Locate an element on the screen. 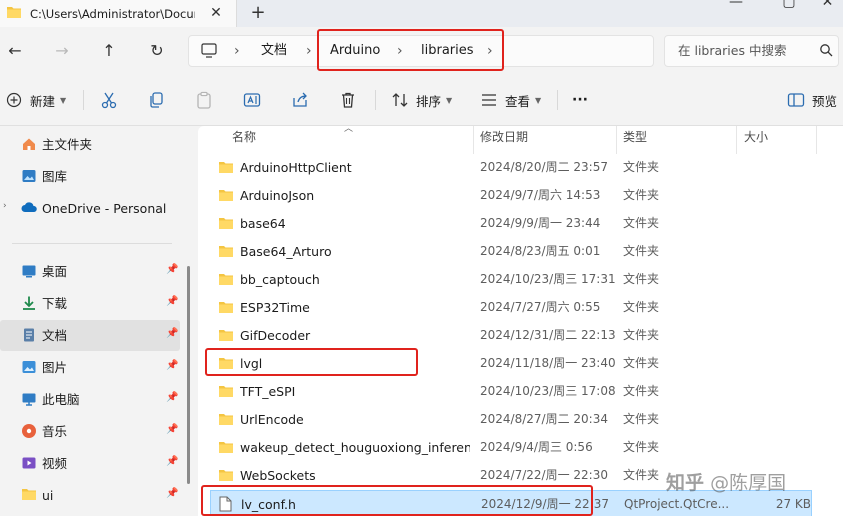 This screenshot has width=843, height=516. delete-button is located at coordinates (348, 100).